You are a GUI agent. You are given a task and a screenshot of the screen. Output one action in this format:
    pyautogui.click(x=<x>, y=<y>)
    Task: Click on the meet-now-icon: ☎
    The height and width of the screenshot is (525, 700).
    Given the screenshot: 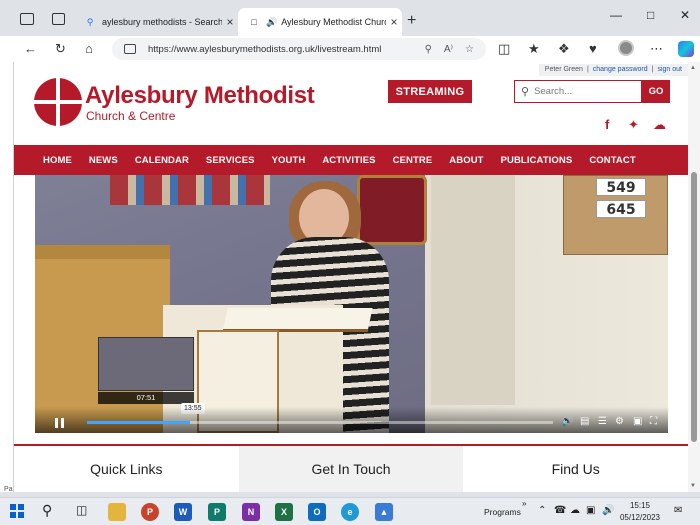 What is the action you would take?
    pyautogui.click(x=560, y=510)
    